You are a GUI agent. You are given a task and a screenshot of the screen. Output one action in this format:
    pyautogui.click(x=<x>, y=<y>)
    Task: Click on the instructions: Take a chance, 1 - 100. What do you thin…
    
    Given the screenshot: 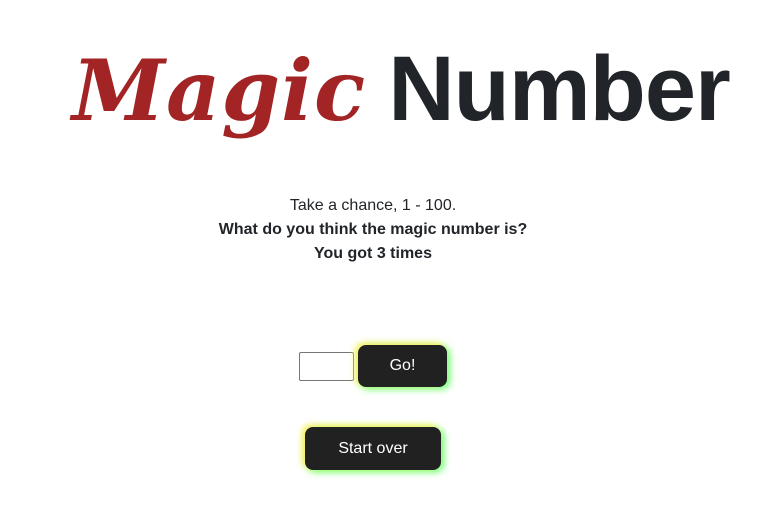 What is the action you would take?
    pyautogui.click(x=373, y=230)
    